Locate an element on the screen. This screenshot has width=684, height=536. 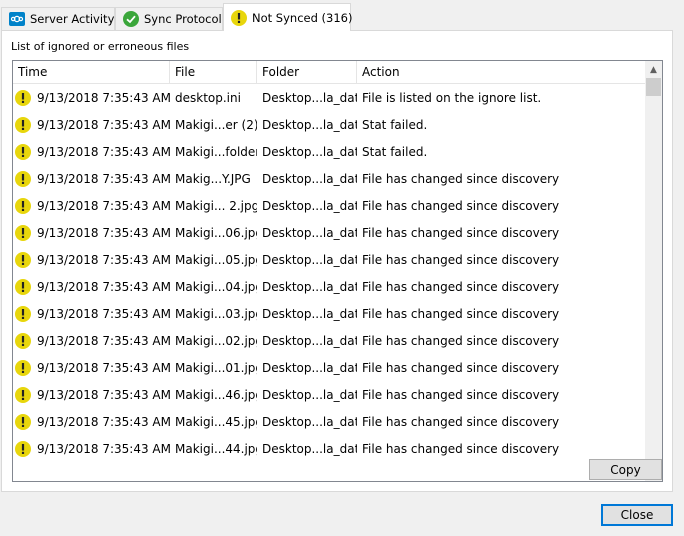
column-header-file: File is located at coordinates (213, 72).